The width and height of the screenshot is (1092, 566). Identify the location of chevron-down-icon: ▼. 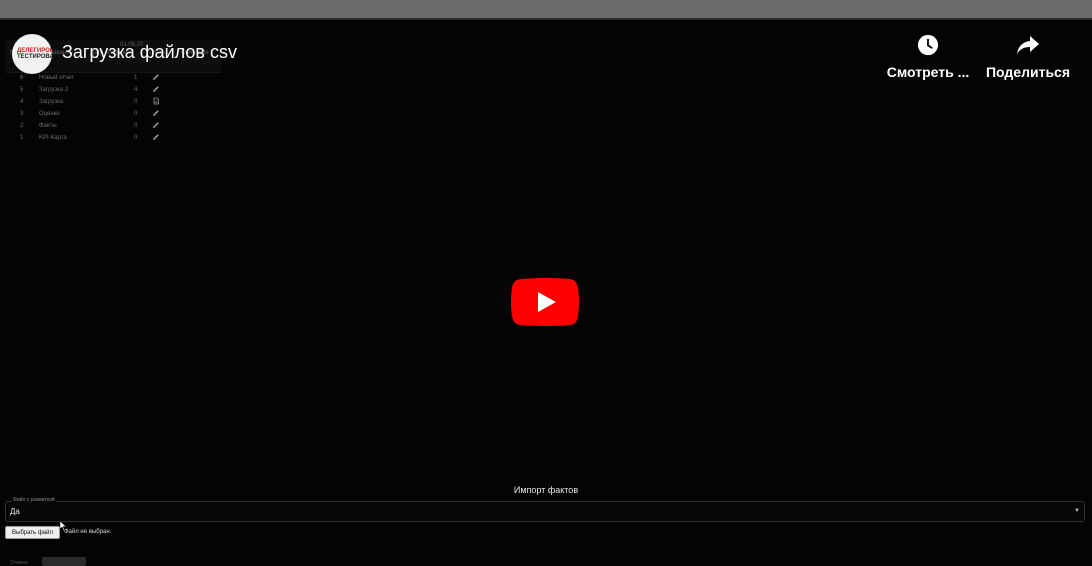
(1077, 511).